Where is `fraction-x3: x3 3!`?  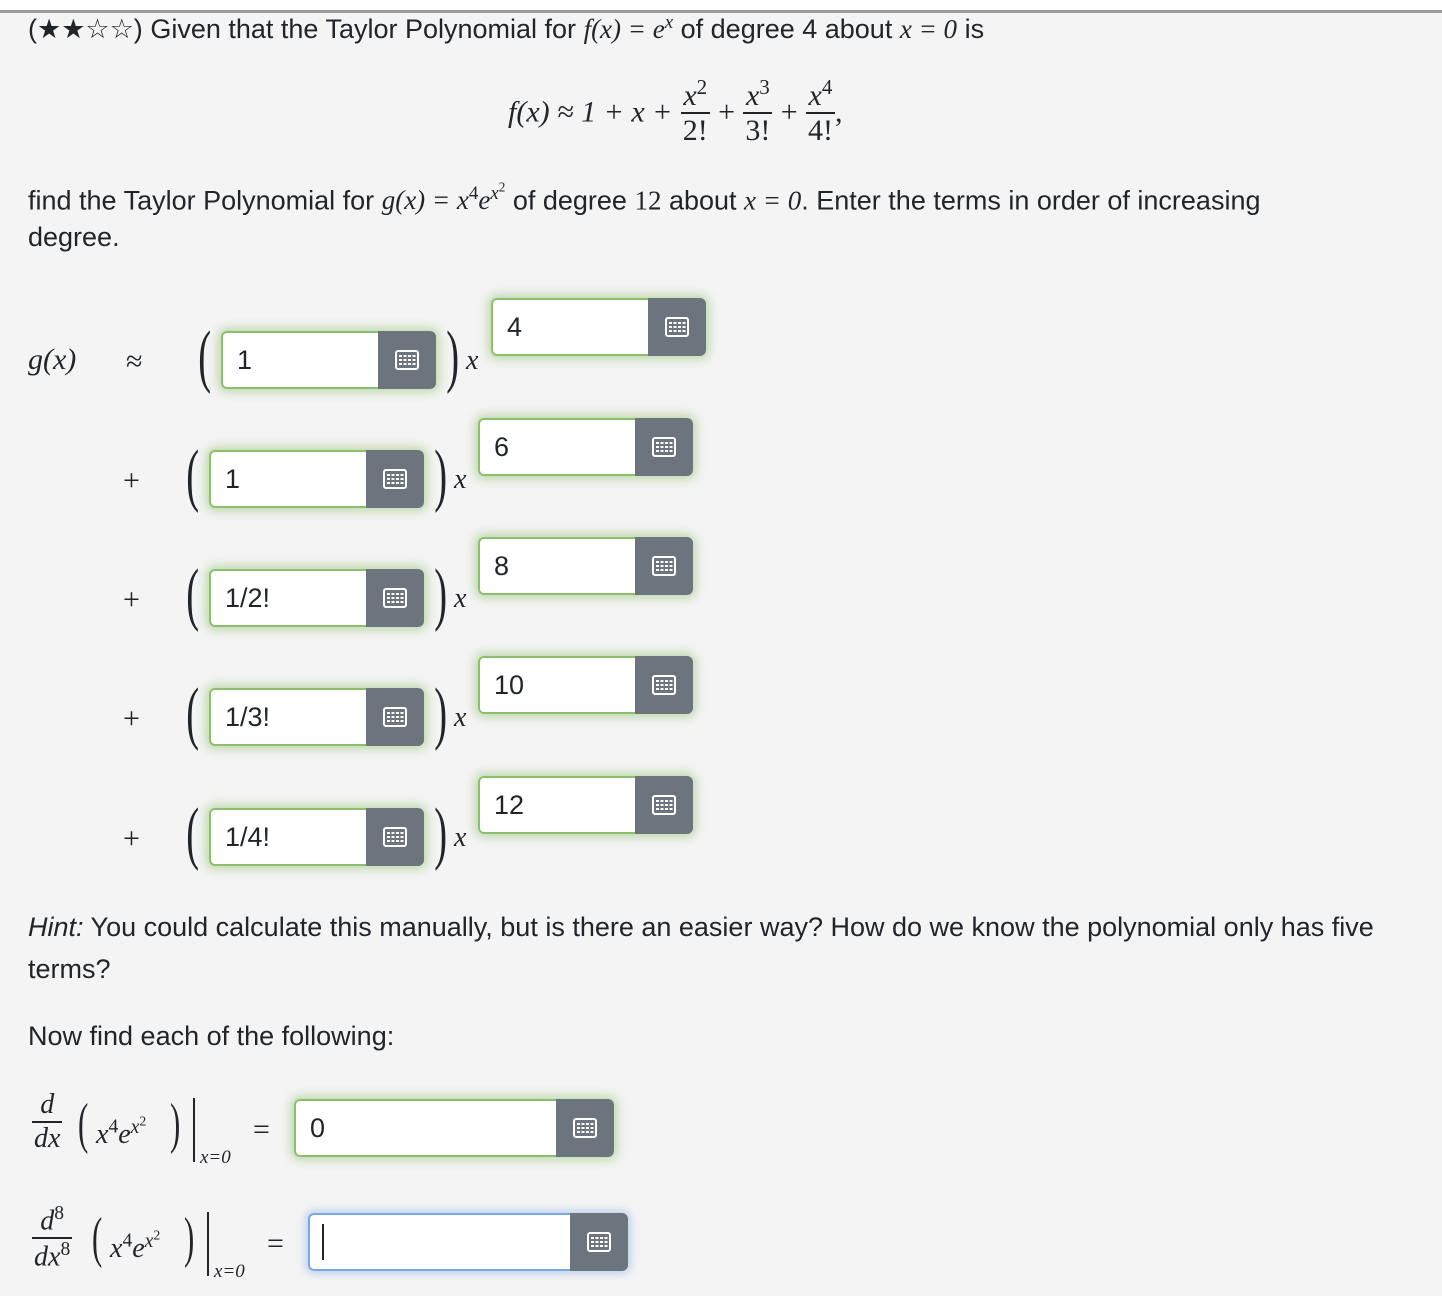
fraction-x3: x3 3! is located at coordinates (758, 111).